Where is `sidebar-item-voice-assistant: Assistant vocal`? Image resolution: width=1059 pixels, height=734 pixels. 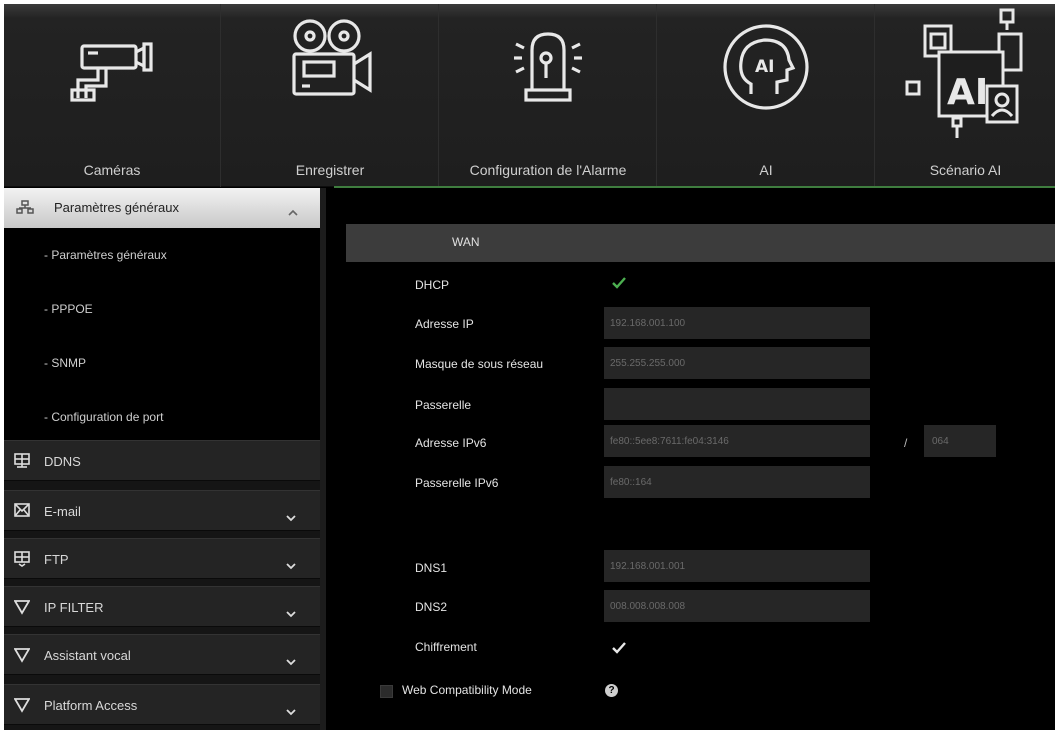 sidebar-item-voice-assistant: Assistant vocal is located at coordinates (162, 654).